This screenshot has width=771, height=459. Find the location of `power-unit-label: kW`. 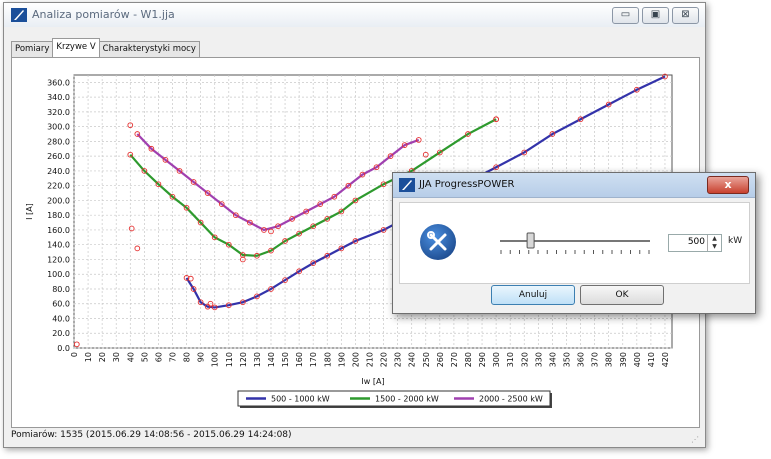

power-unit-label: kW is located at coordinates (735, 241).